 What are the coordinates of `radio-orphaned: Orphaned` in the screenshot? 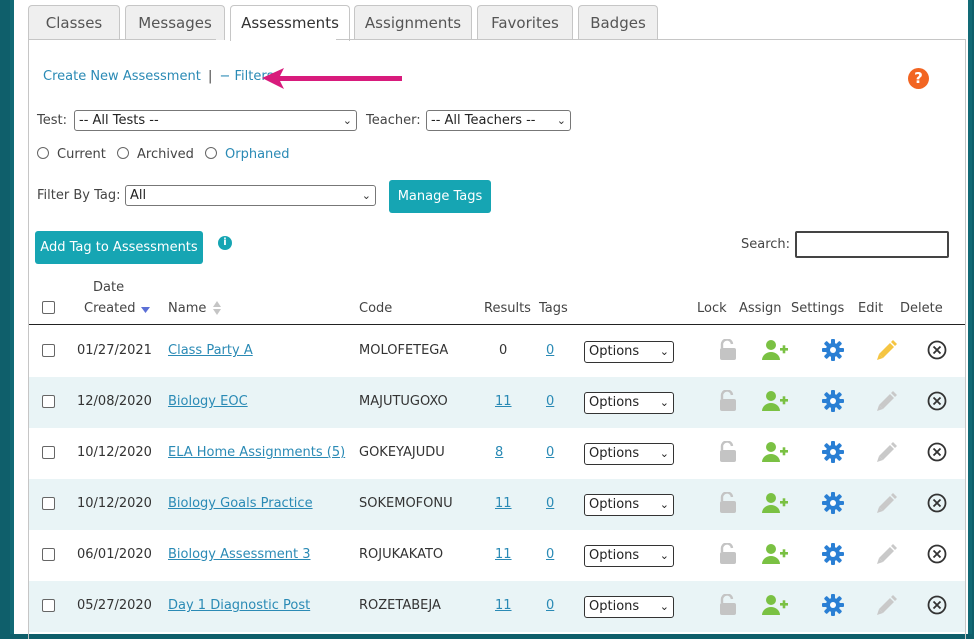 It's located at (247, 154).